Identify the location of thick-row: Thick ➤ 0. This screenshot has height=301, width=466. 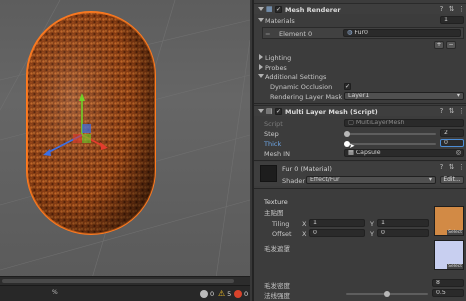
(360, 144).